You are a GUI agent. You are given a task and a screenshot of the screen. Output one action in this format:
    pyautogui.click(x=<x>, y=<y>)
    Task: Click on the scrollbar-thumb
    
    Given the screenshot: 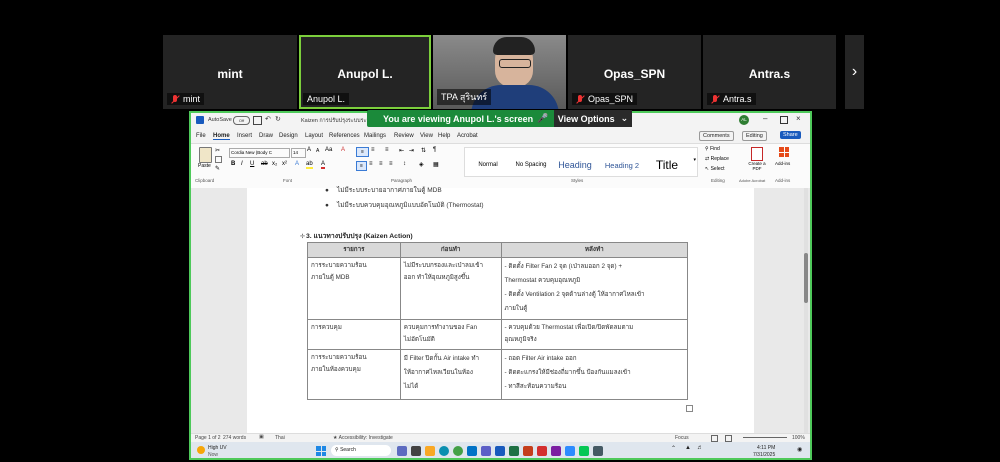 What is the action you would take?
    pyautogui.click(x=806, y=278)
    